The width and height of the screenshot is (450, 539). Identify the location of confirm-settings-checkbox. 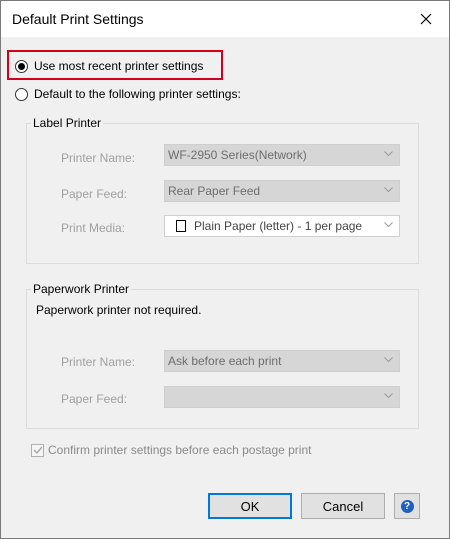
(37, 450).